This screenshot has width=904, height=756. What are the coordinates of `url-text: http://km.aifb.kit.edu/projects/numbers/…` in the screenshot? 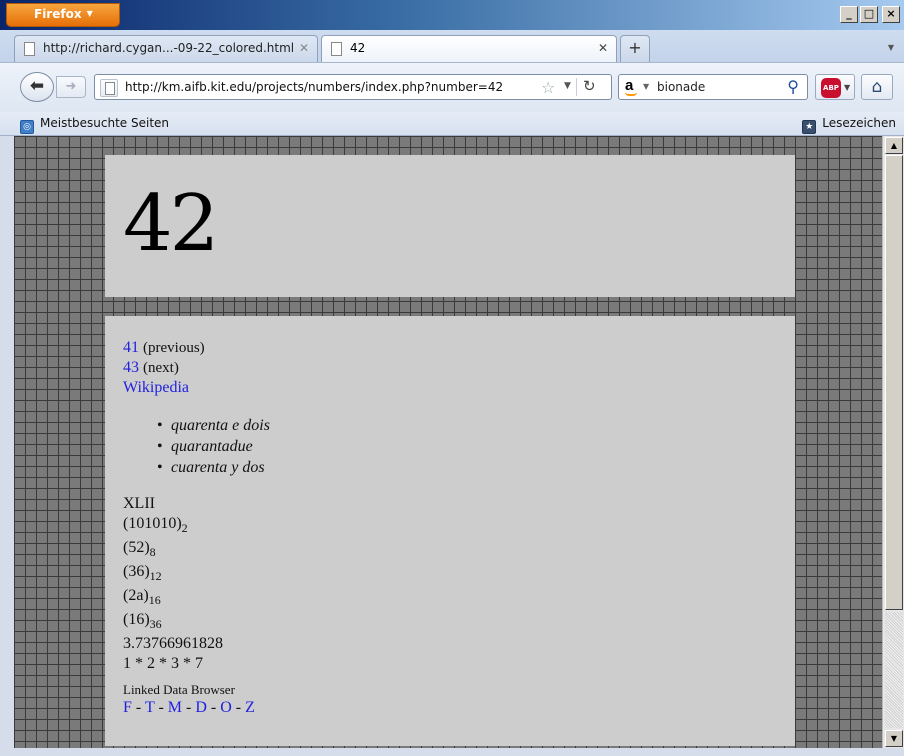 It's located at (314, 87).